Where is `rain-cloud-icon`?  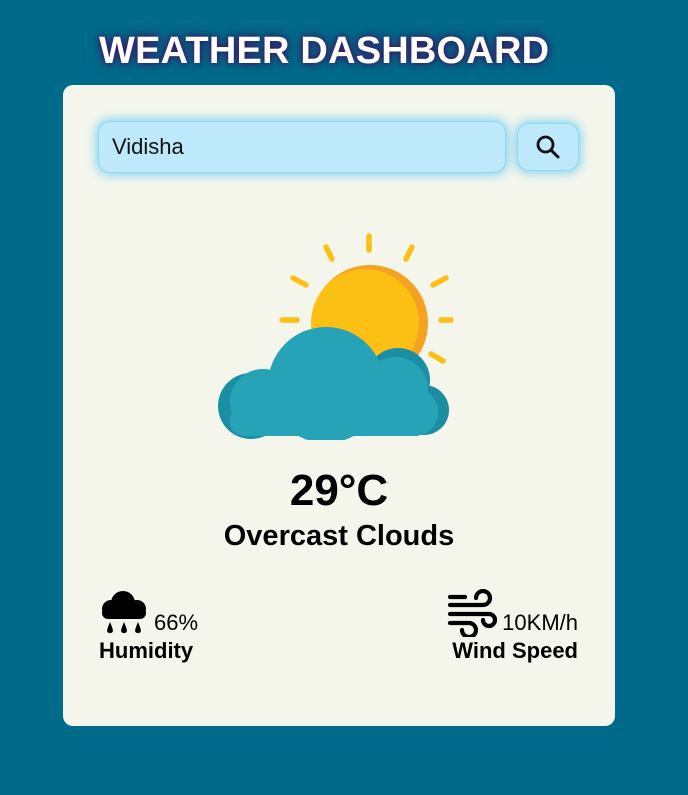
rain-cloud-icon is located at coordinates (124, 612).